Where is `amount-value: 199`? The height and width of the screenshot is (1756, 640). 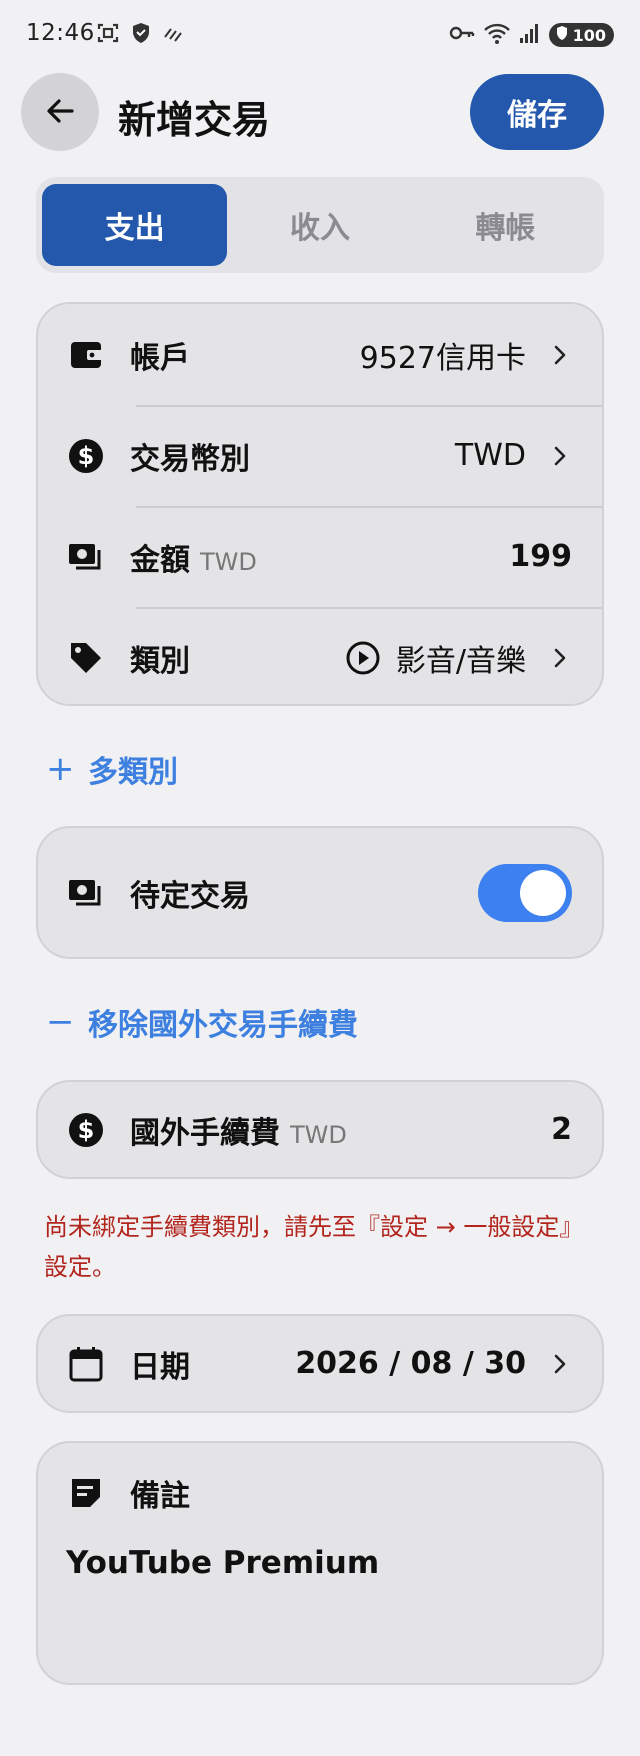 amount-value: 199 is located at coordinates (540, 556).